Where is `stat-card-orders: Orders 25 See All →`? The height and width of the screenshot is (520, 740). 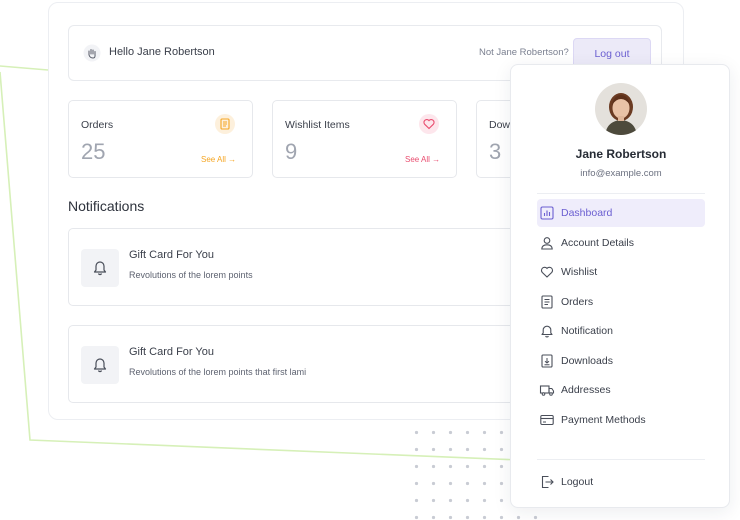 stat-card-orders: Orders 25 See All → is located at coordinates (160, 139).